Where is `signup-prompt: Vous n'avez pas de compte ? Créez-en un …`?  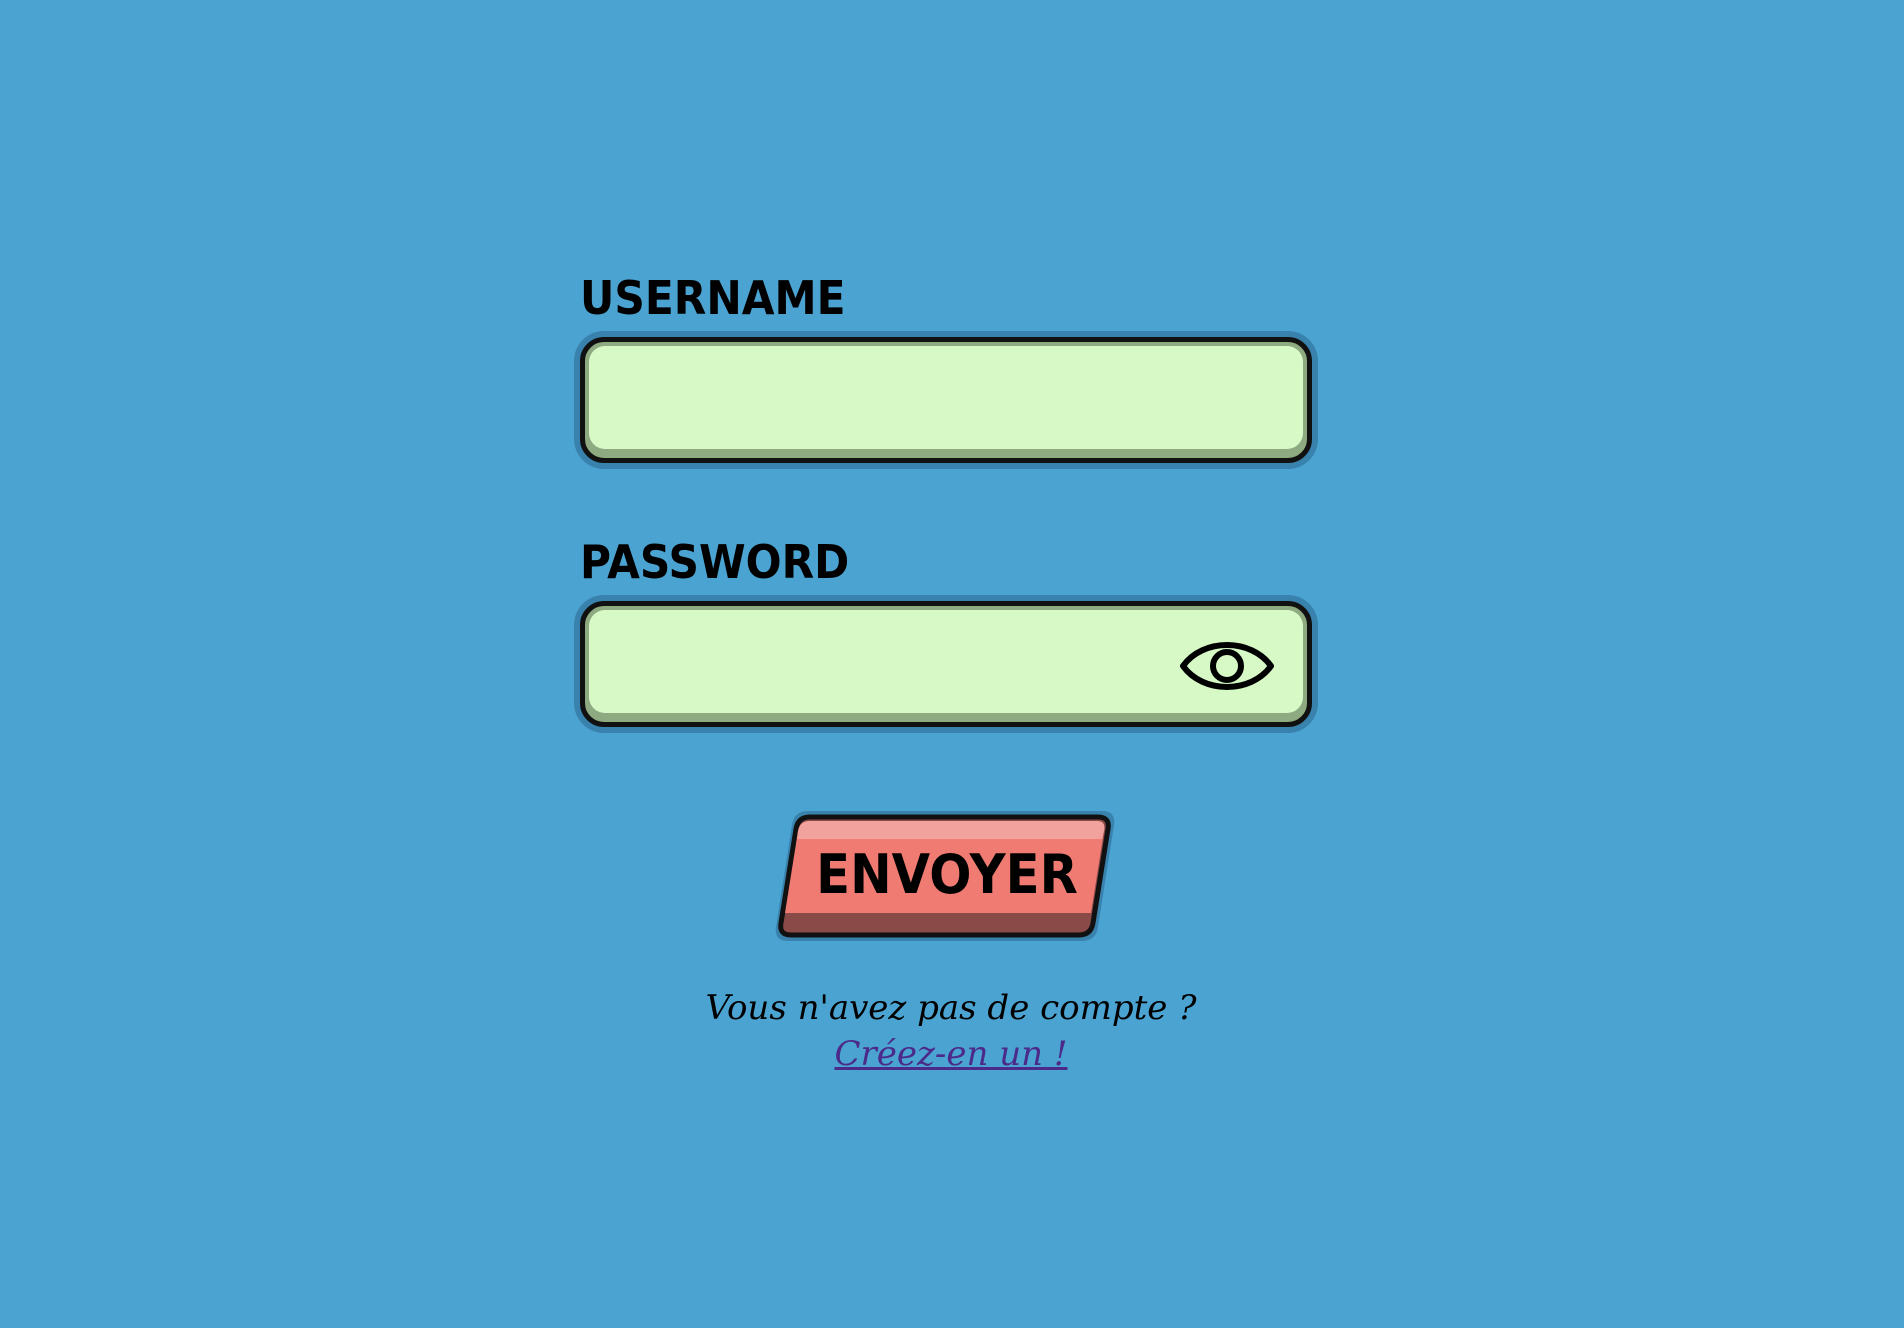
signup-prompt: Vous n'avez pas de compte ? Créez-en un … is located at coordinates (951, 1031).